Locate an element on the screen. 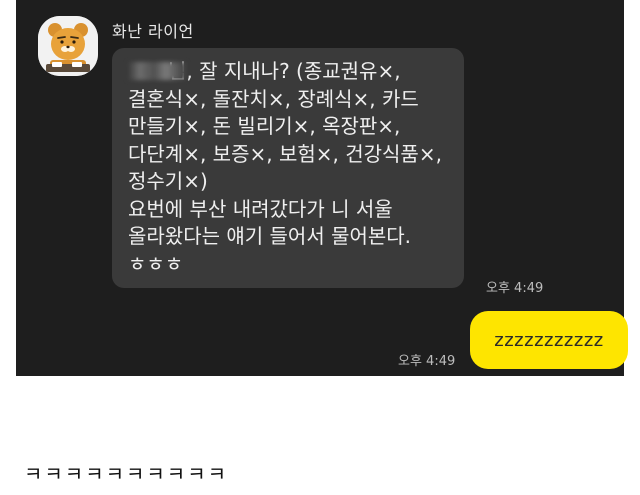  incoming-message-time: 오후 4:49 is located at coordinates (515, 288).